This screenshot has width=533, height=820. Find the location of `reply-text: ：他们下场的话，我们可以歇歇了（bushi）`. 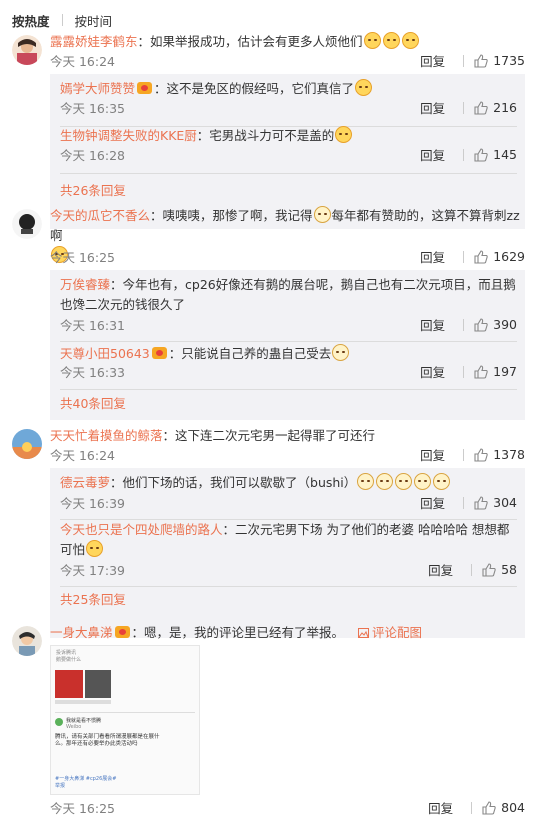

reply-text: ：他们下场的话，我们可以歇歇了（bushi） is located at coordinates (233, 482).